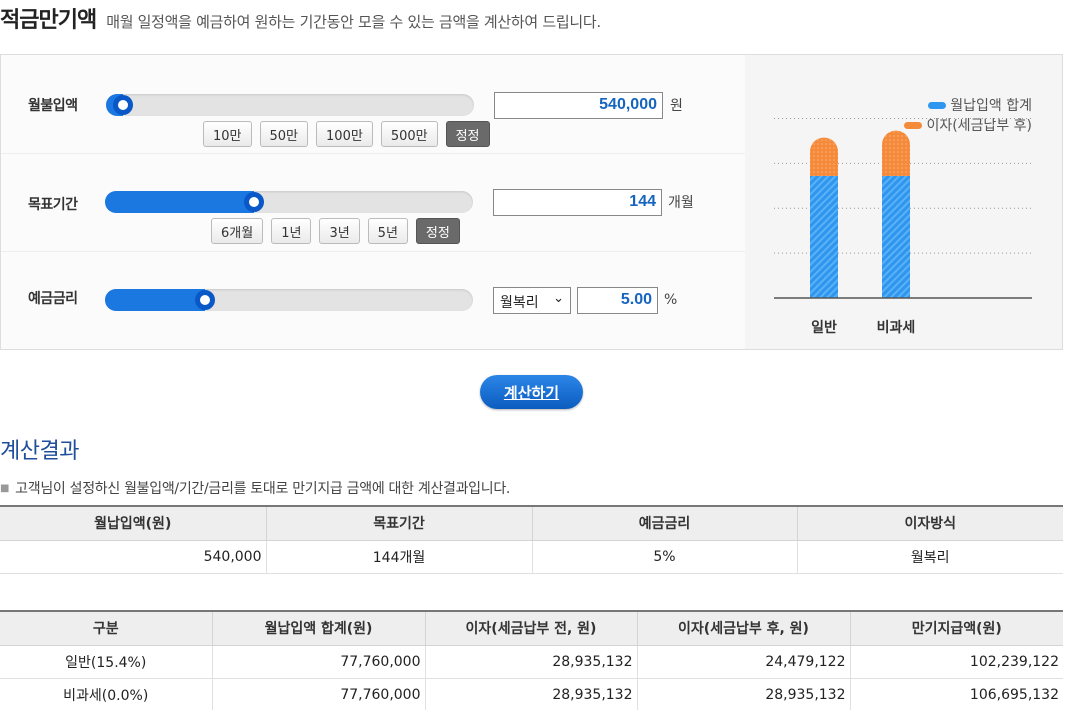  What do you see at coordinates (896, 328) in the screenshot?
I see `x-tick-label-taxfree: 비과세` at bounding box center [896, 328].